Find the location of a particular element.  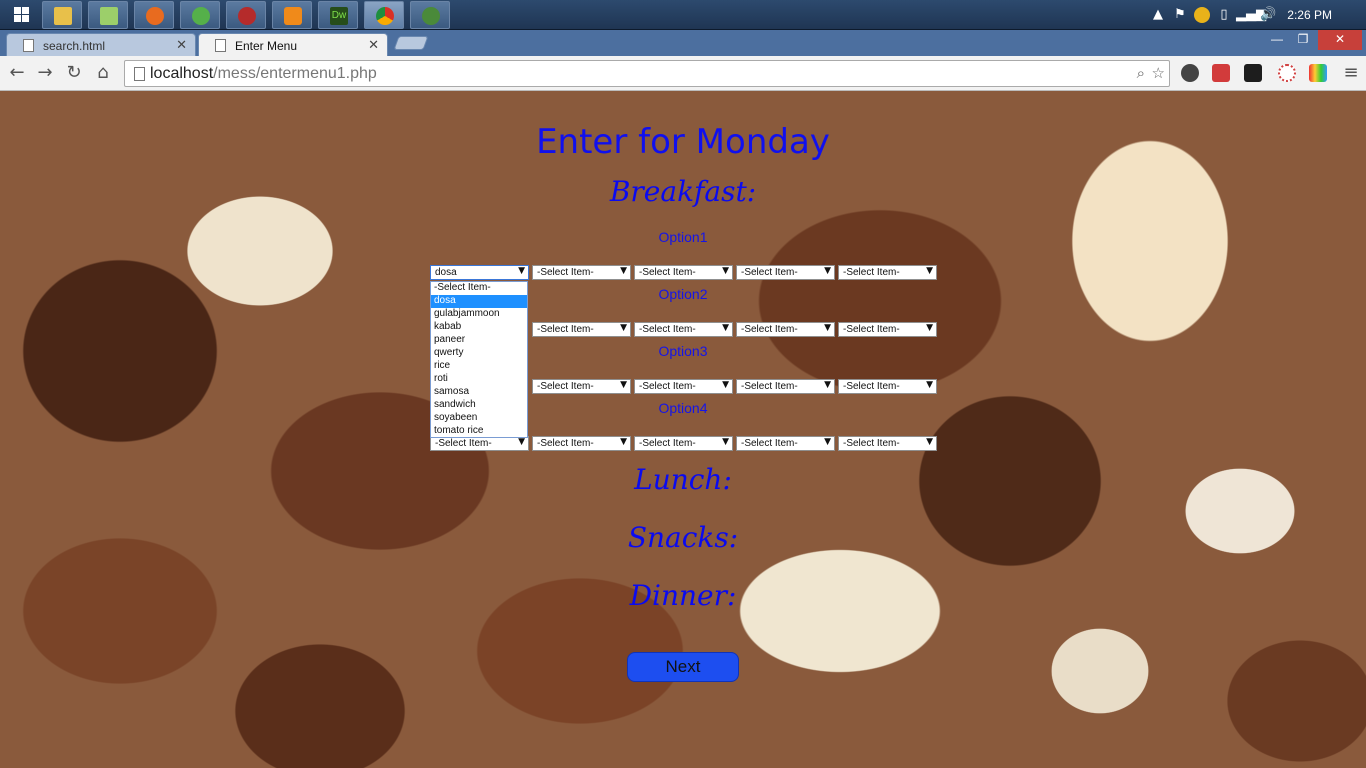

minimize-icon: — is located at coordinates (1277, 40).